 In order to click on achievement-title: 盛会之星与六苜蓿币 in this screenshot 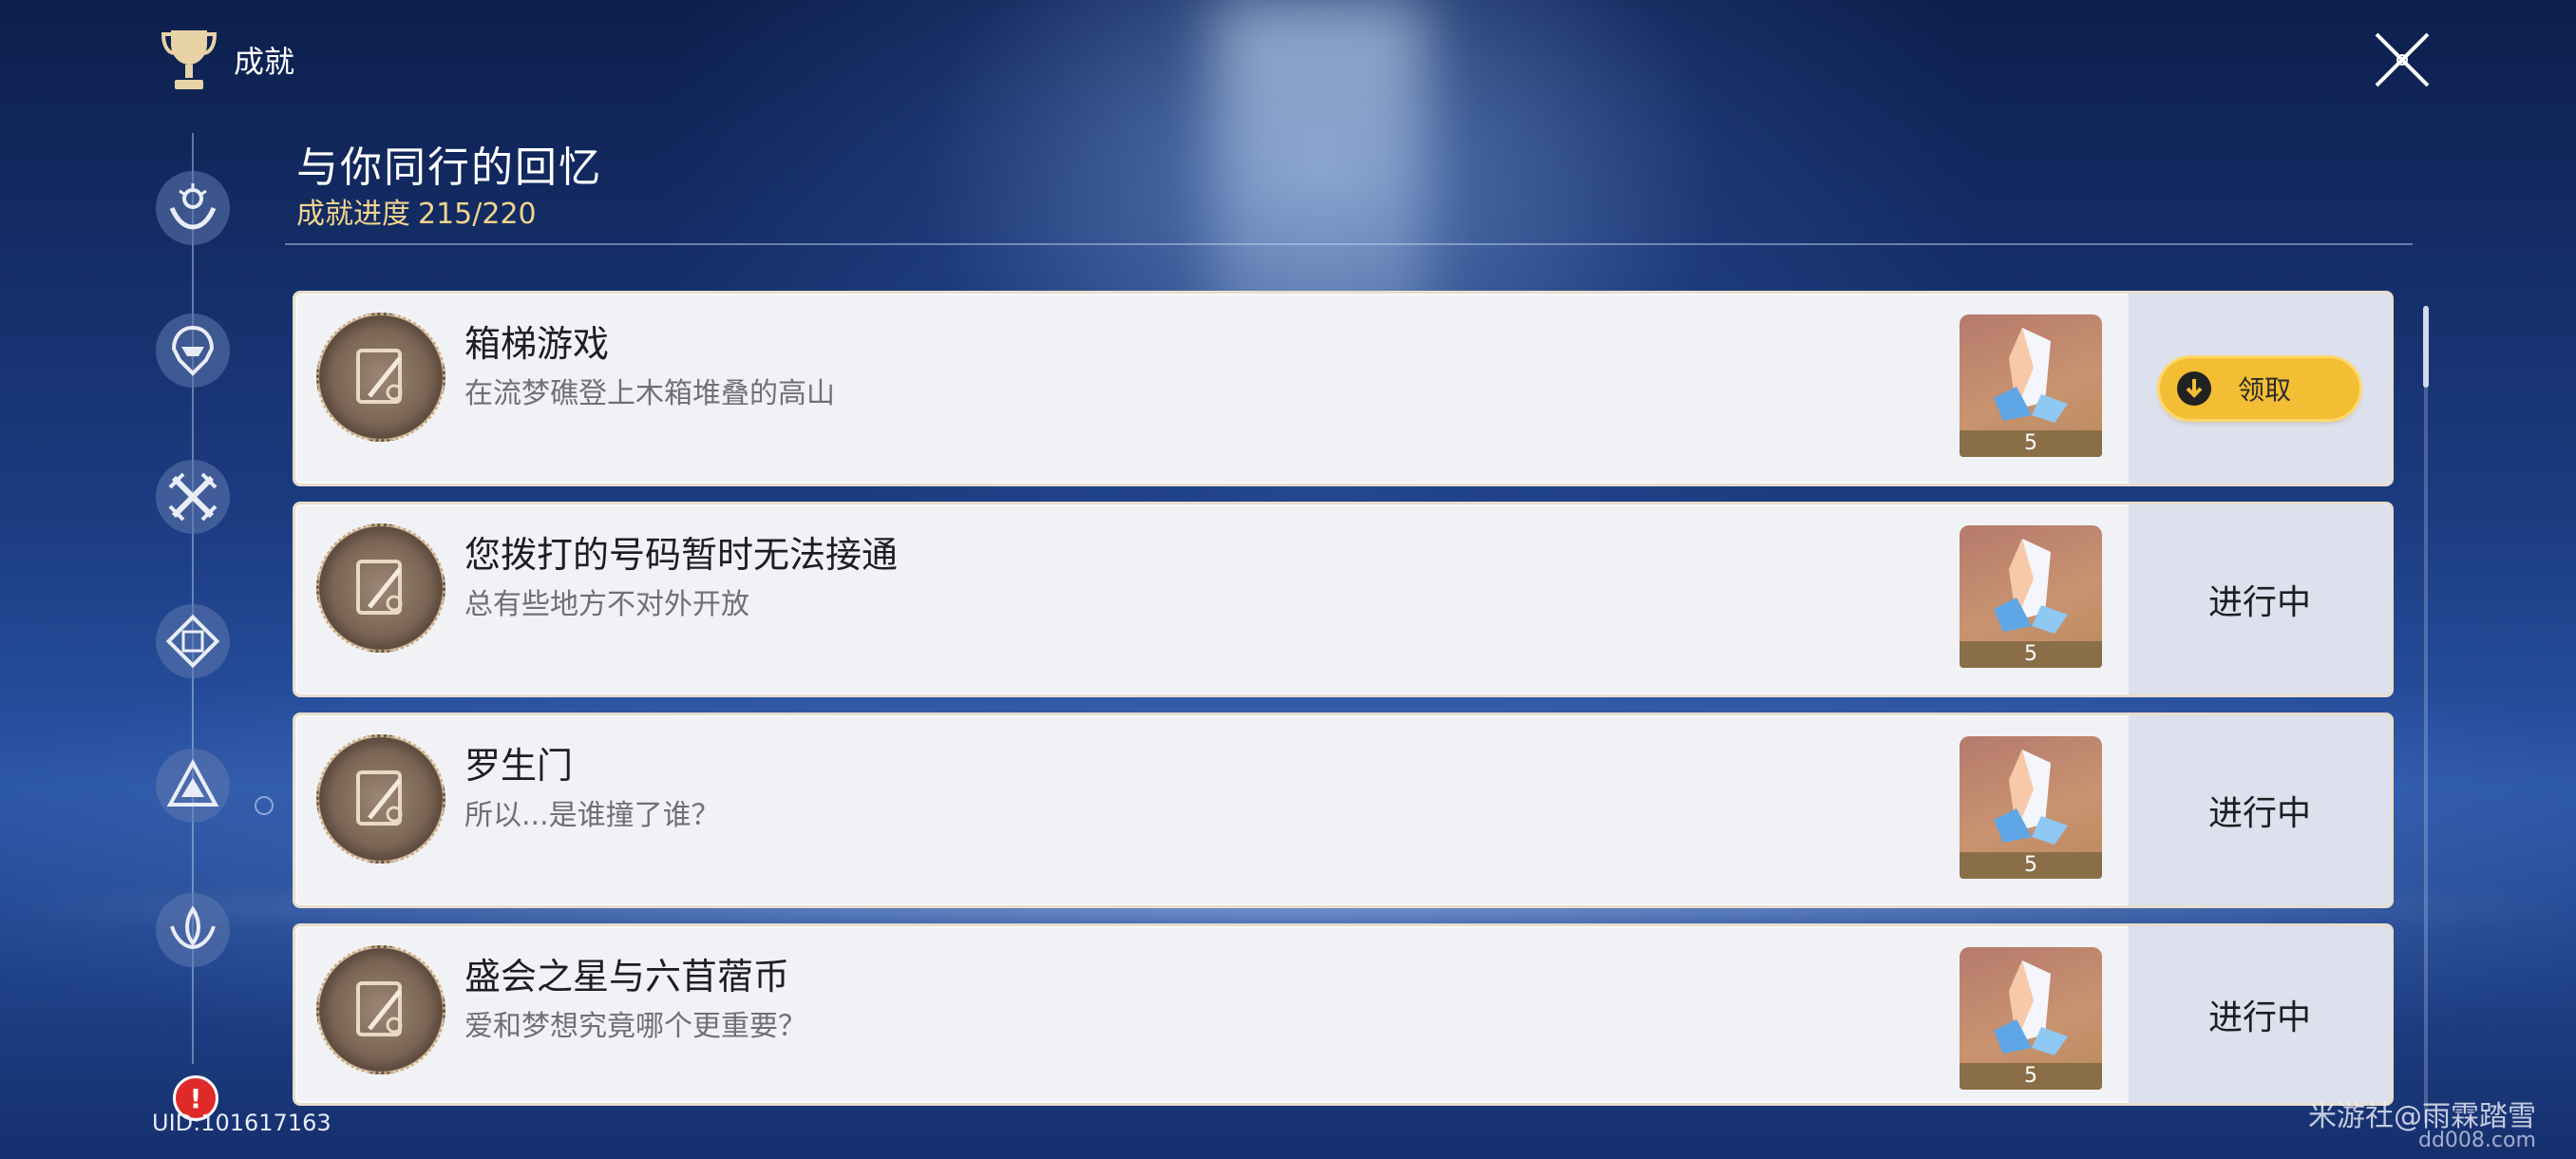, I will do `click(627, 977)`.